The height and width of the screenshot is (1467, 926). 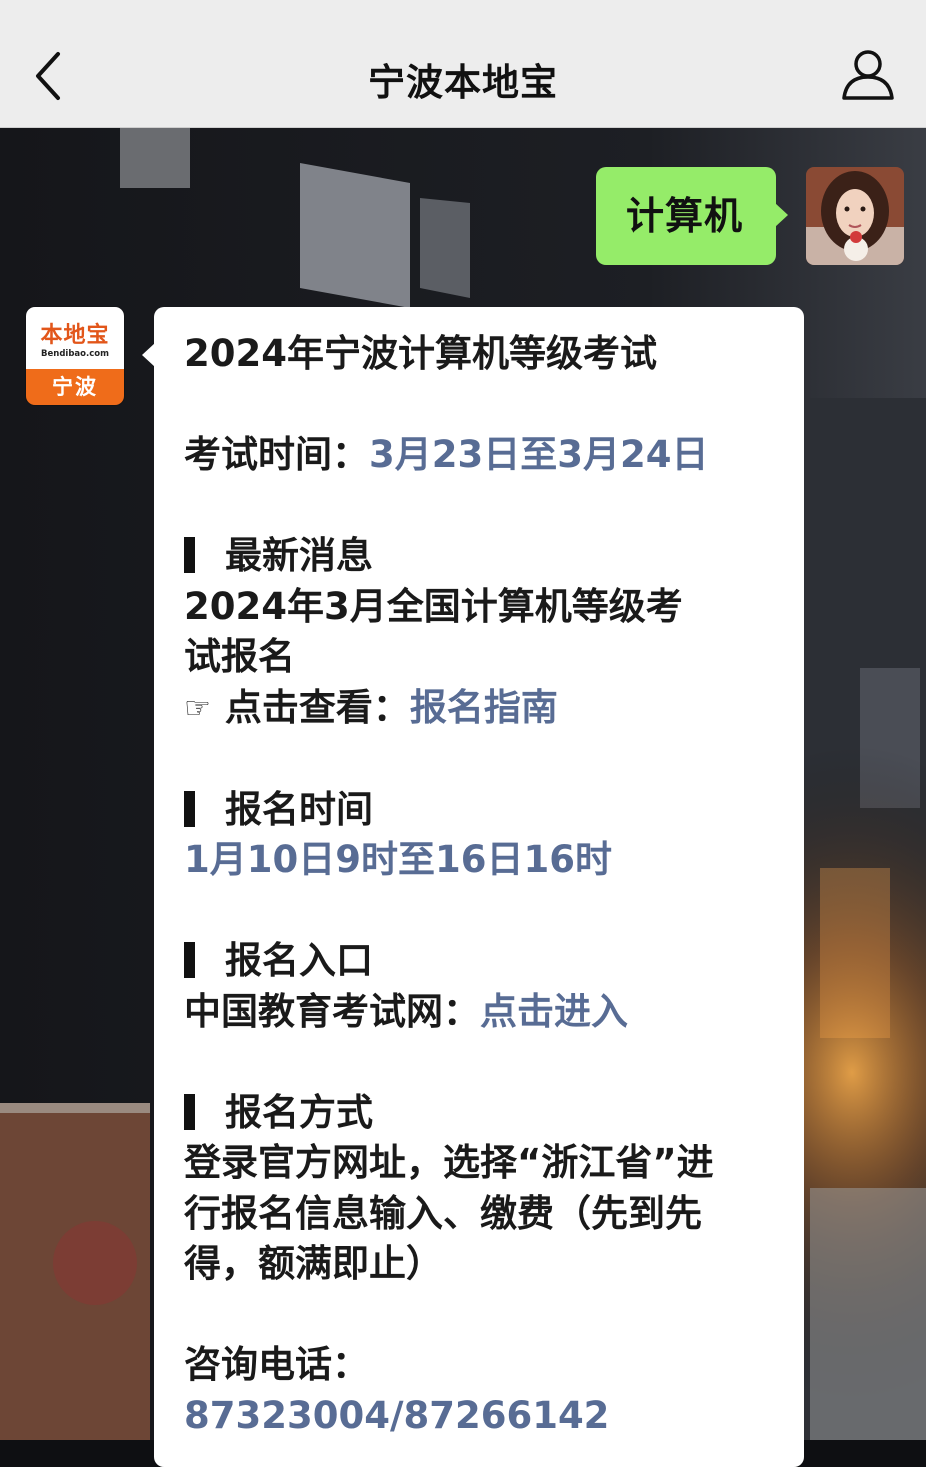 I want to click on exam-time-row: 考试时间：3月23日至3月24日, so click(x=480, y=455).